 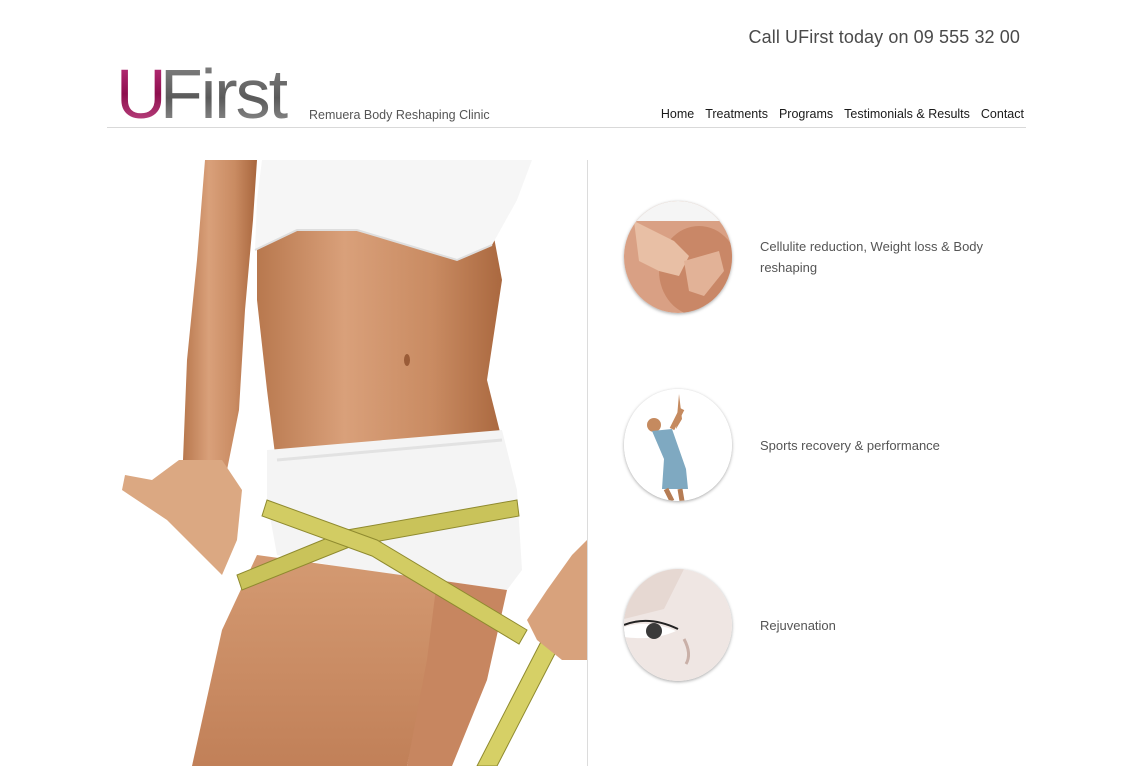 I want to click on logo-letter-u: U, so click(x=141, y=89).